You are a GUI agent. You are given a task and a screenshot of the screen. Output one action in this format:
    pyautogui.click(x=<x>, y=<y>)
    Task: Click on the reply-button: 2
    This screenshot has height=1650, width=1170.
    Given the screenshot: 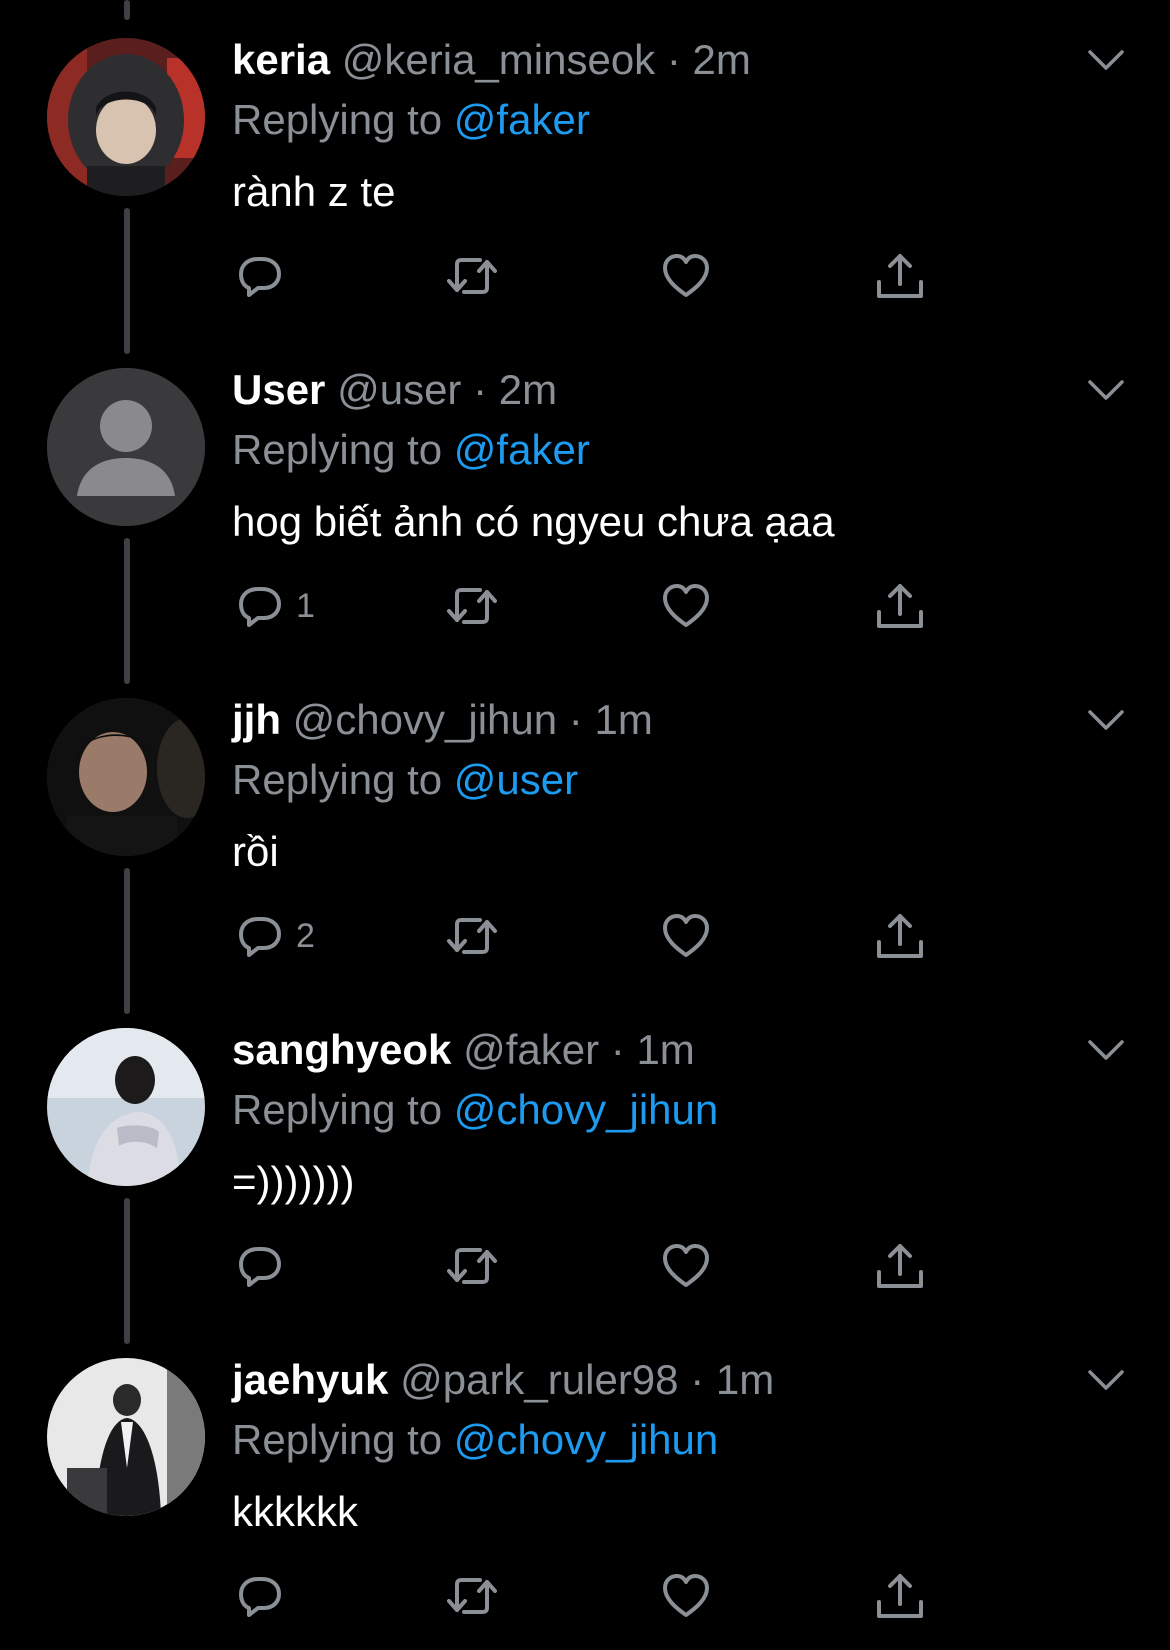 What is the action you would take?
    pyautogui.click(x=273, y=936)
    